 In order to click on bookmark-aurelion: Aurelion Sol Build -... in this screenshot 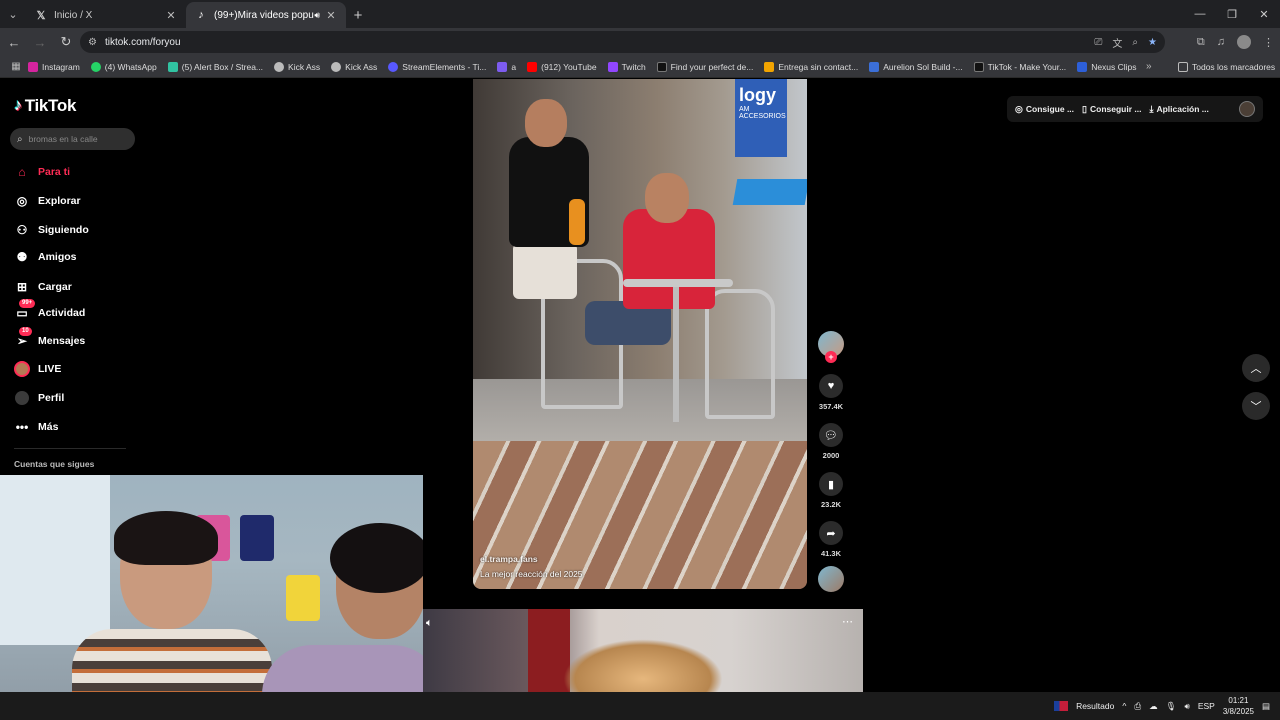, I will do `click(916, 66)`.